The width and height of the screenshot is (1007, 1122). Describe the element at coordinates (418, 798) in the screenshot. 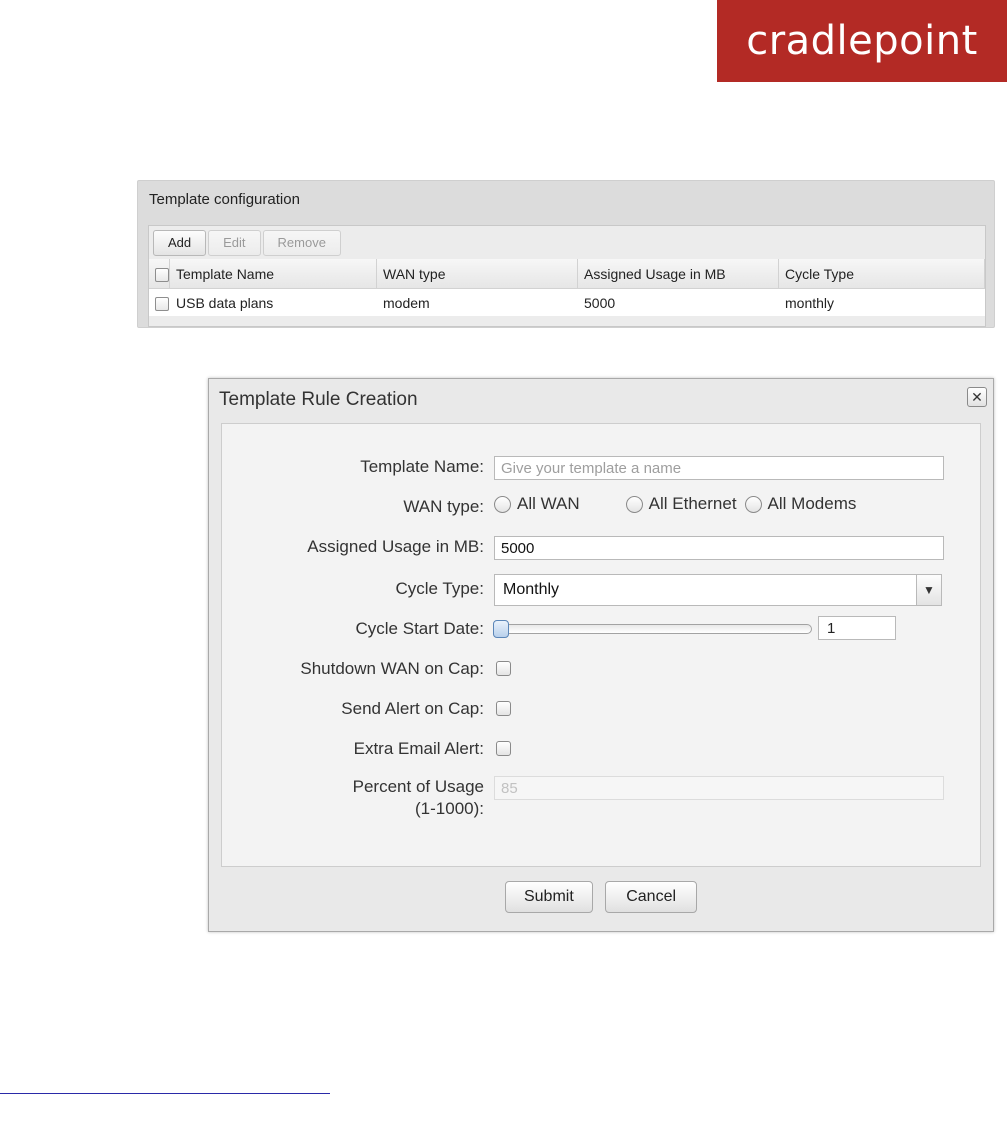

I see `percent-label: Percent of Usage (1-1000):` at that location.